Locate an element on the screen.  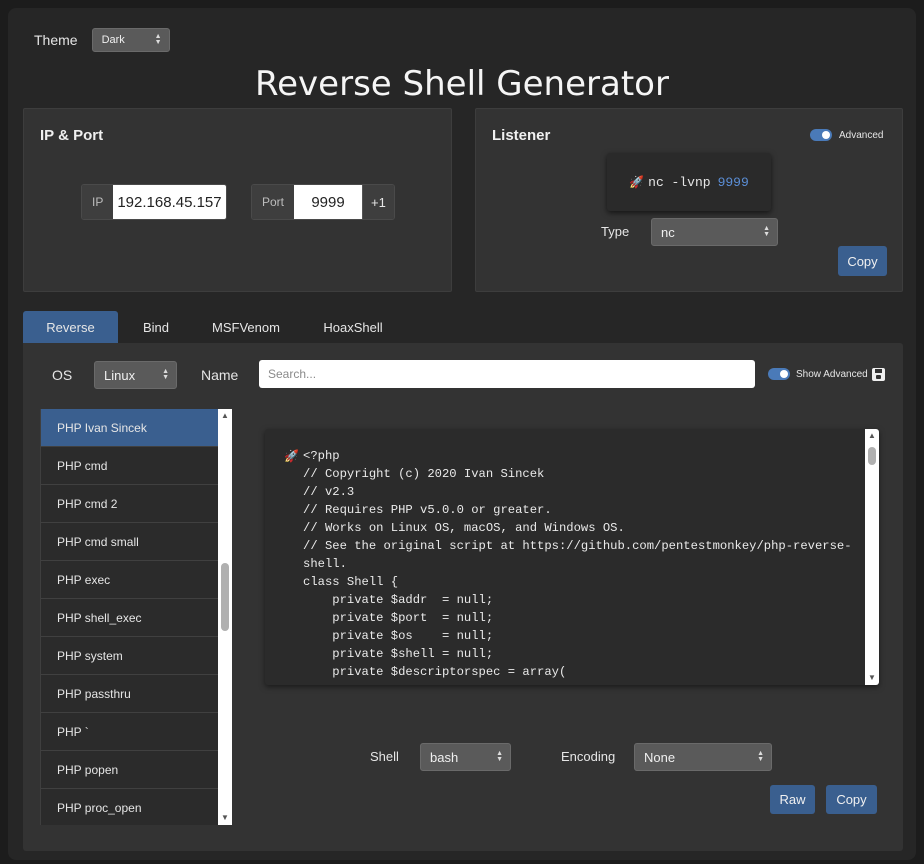
listener-port: 9999 is located at coordinates (733, 182).